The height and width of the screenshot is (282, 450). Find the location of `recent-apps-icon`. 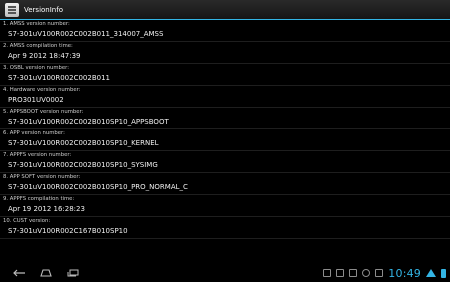

recent-apps-icon is located at coordinates (73, 273).